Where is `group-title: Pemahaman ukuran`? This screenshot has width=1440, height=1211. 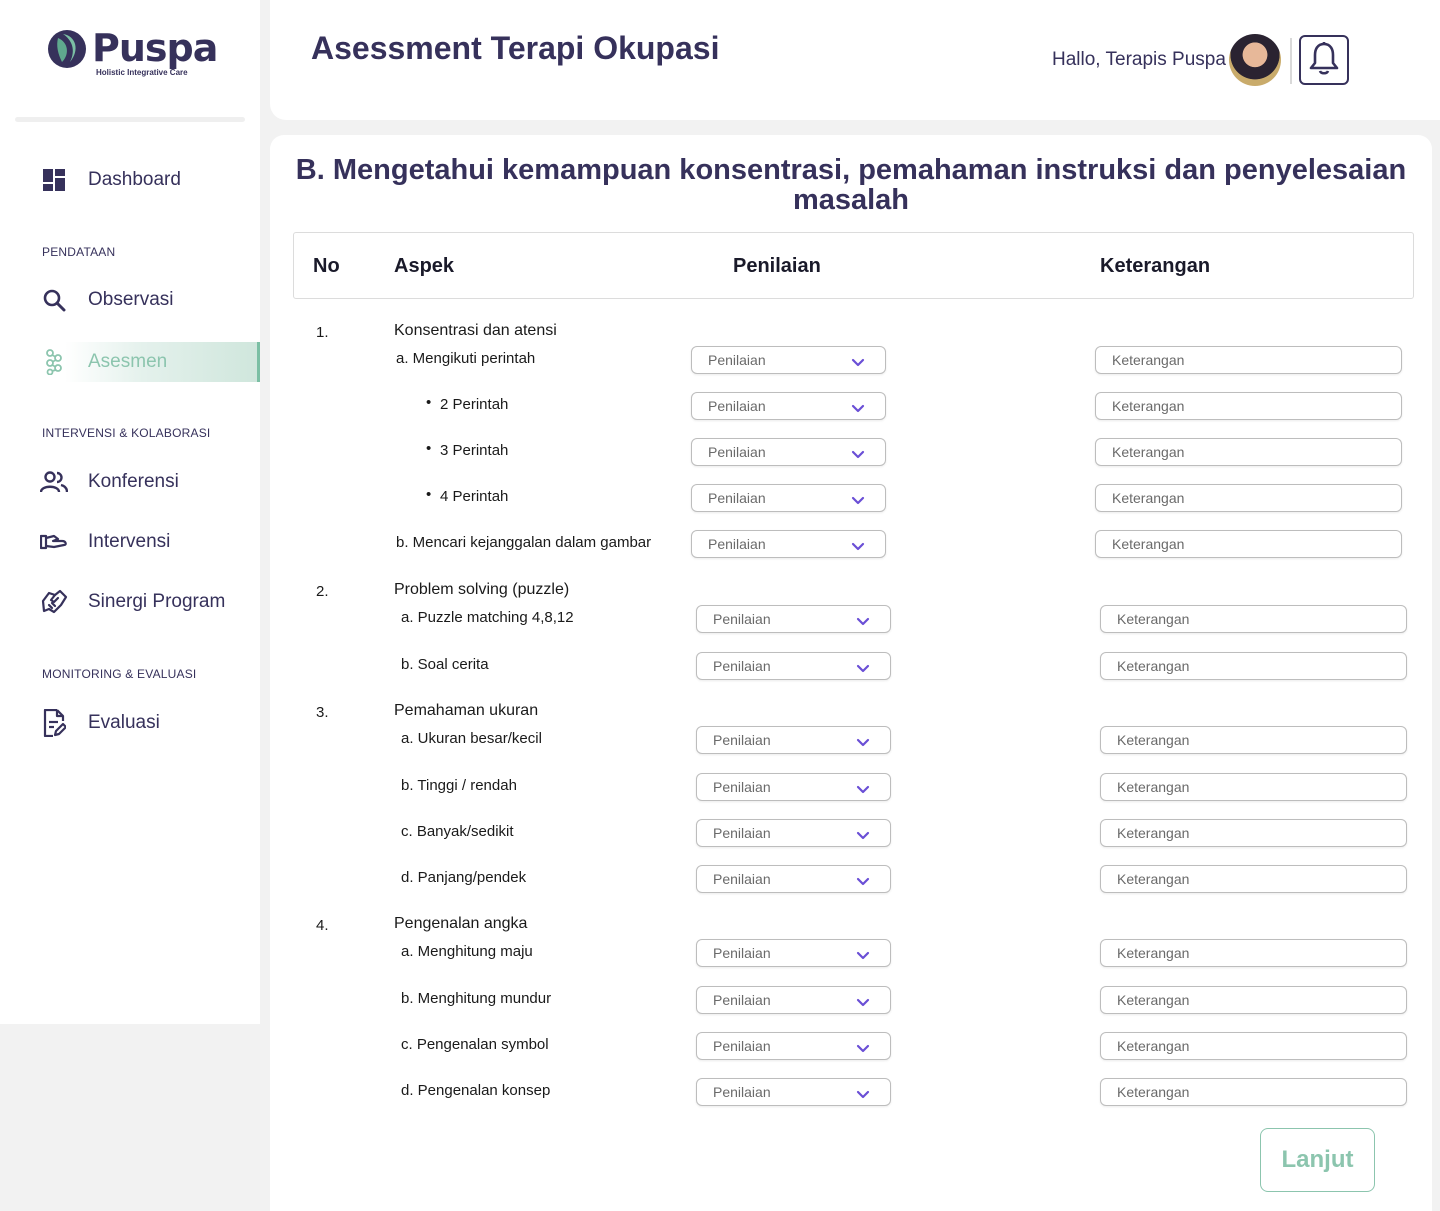 group-title: Pemahaman ukuran is located at coordinates (466, 710).